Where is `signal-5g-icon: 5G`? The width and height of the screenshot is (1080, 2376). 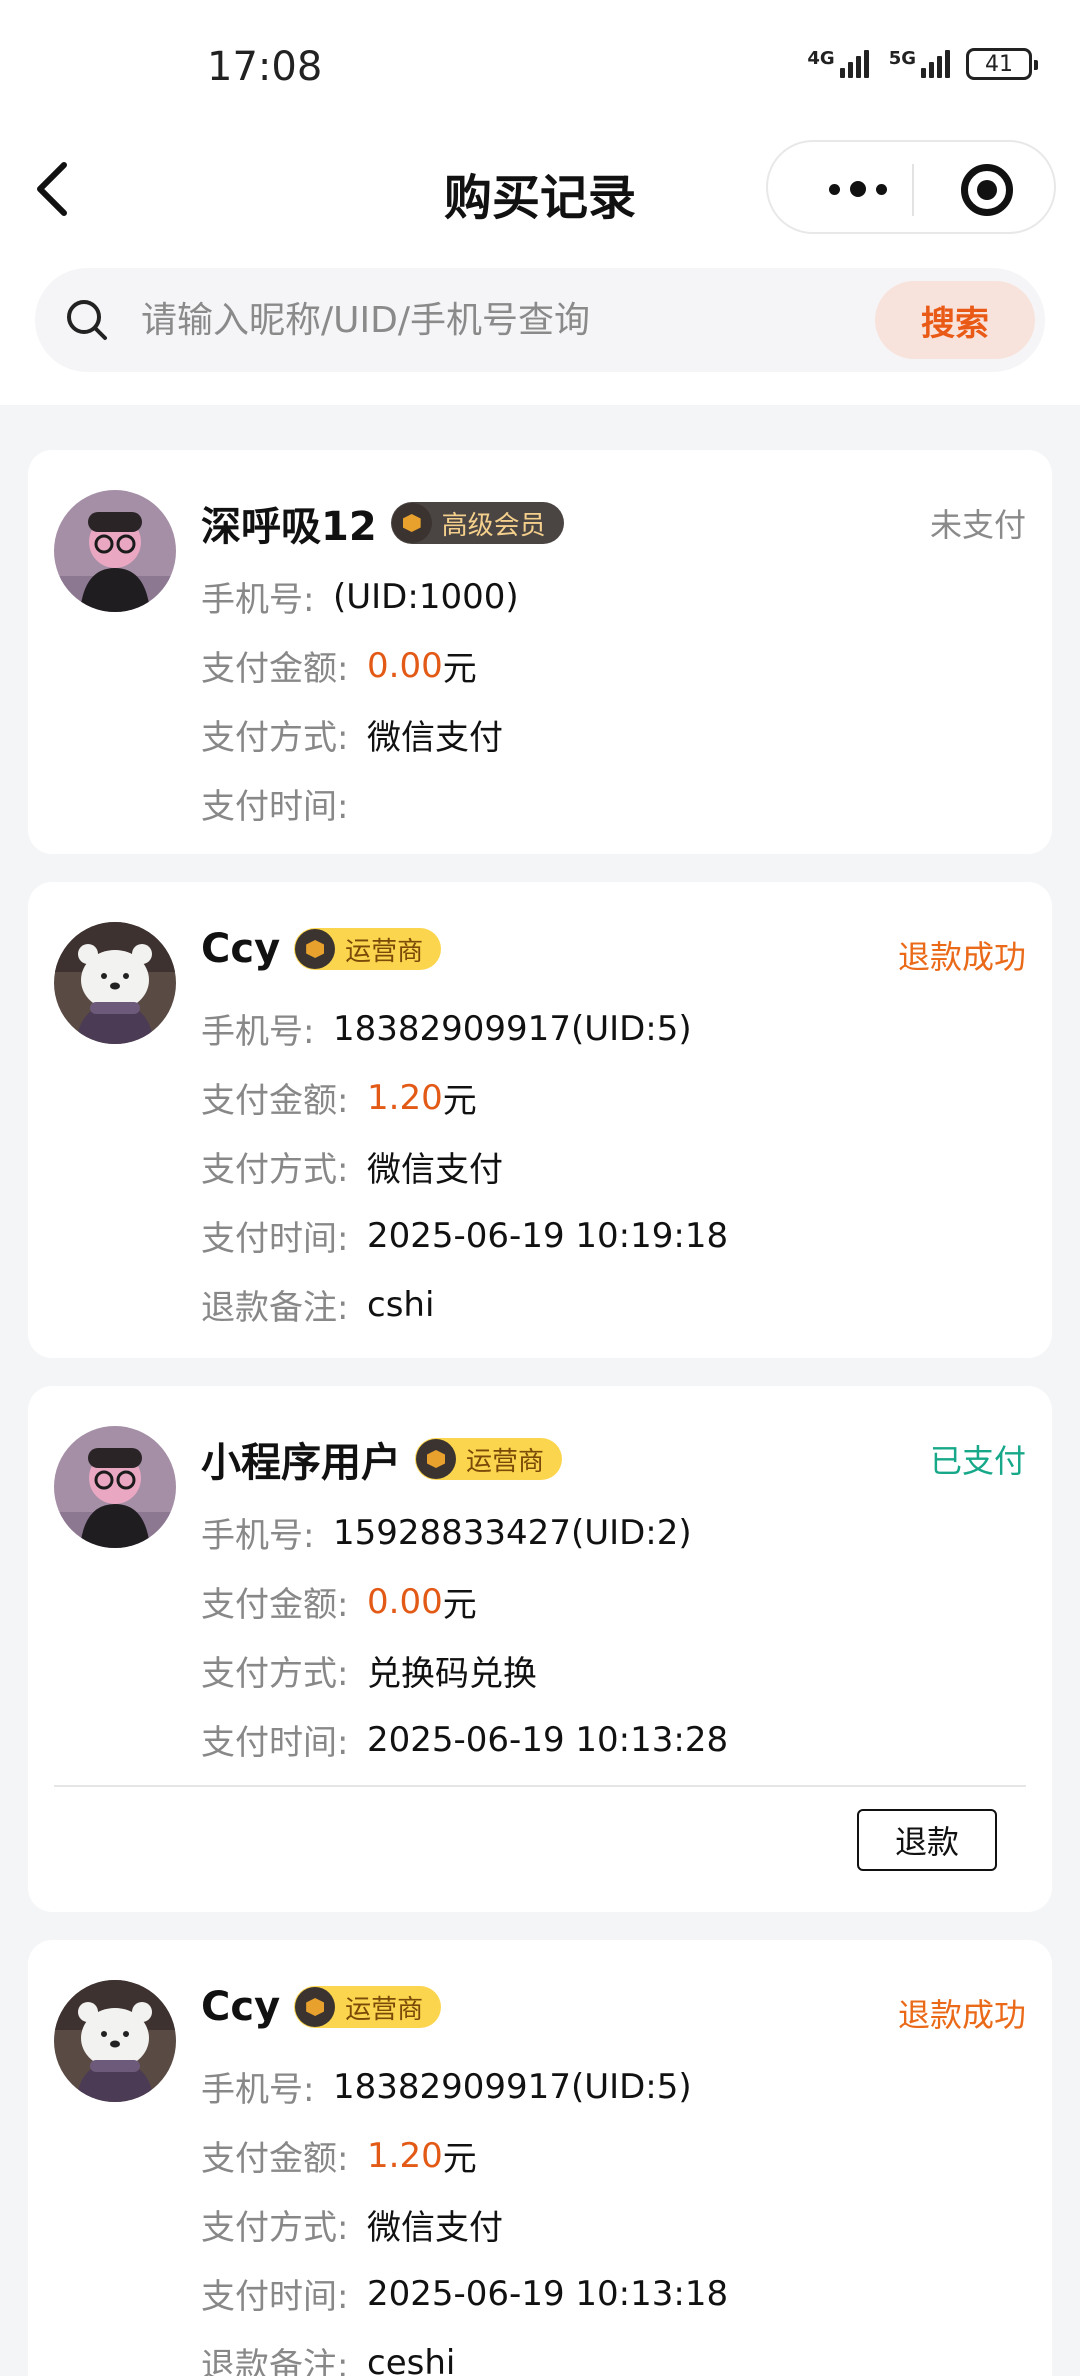
signal-5g-icon: 5G is located at coordinates (919, 64).